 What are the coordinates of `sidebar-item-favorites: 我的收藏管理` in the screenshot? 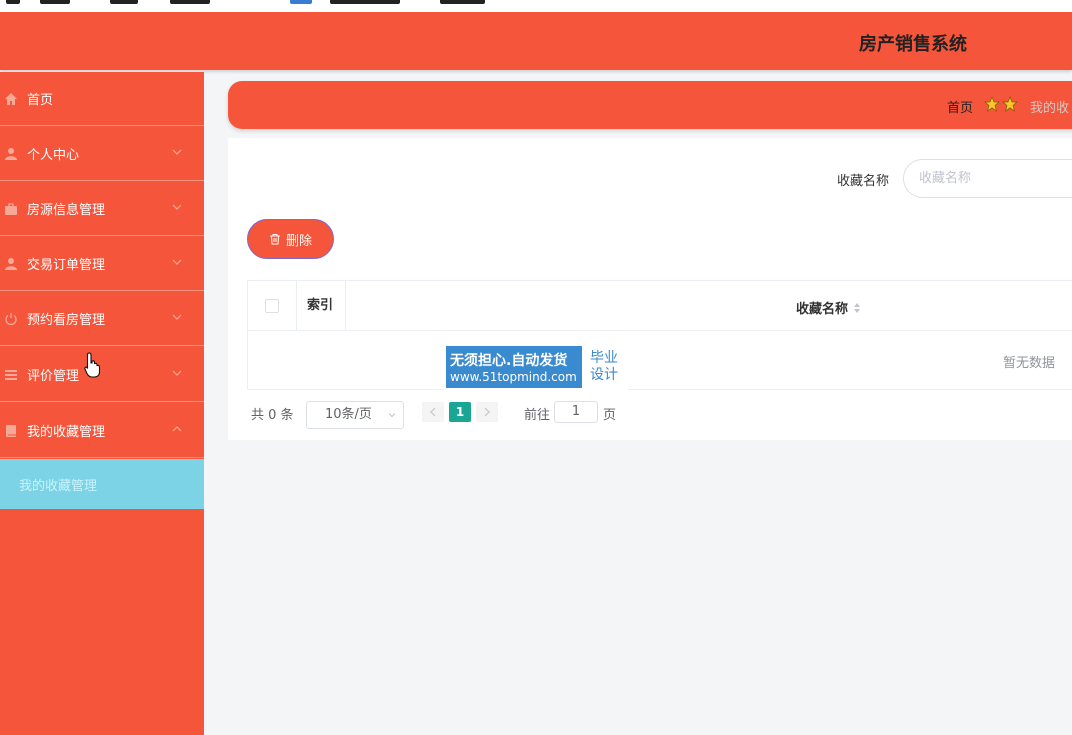 It's located at (102, 431).